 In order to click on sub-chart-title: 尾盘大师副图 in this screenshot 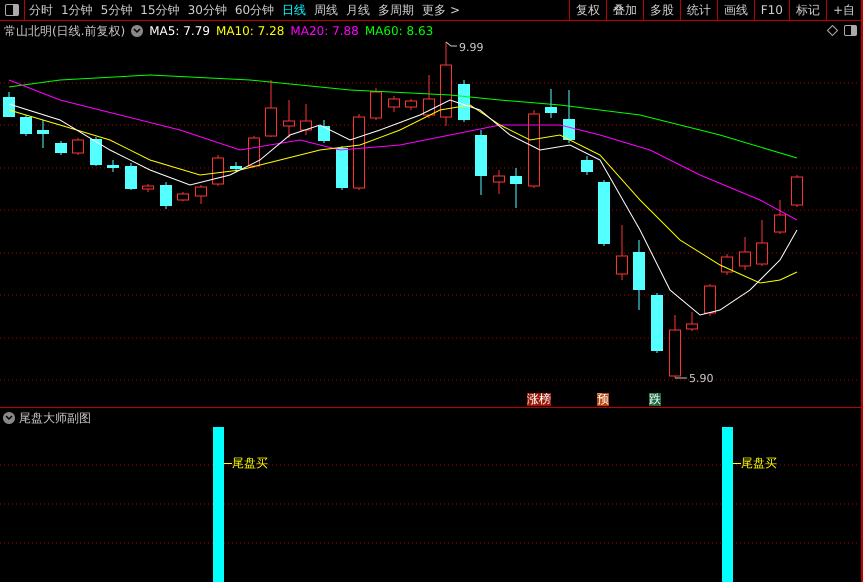, I will do `click(55, 418)`.